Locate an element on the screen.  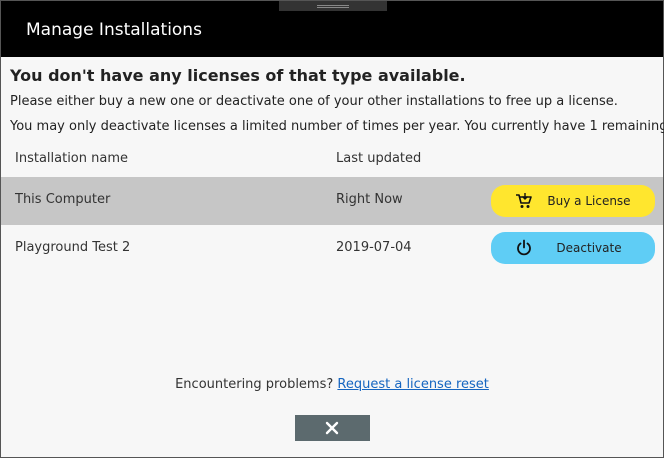
close-button is located at coordinates (332, 428).